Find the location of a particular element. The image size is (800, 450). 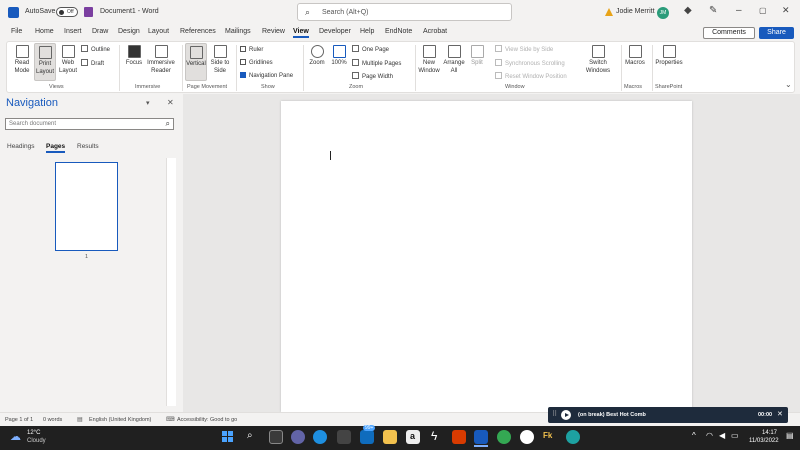

view-side-by-side-button: View Side by Side is located at coordinates (524, 49).